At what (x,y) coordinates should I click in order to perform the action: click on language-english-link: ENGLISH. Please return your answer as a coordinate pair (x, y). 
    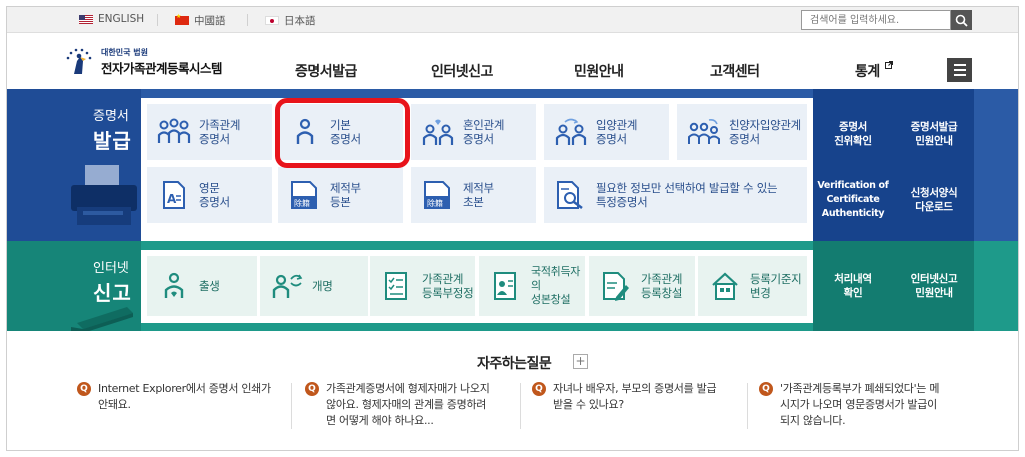
    Looking at the image, I should click on (111, 19).